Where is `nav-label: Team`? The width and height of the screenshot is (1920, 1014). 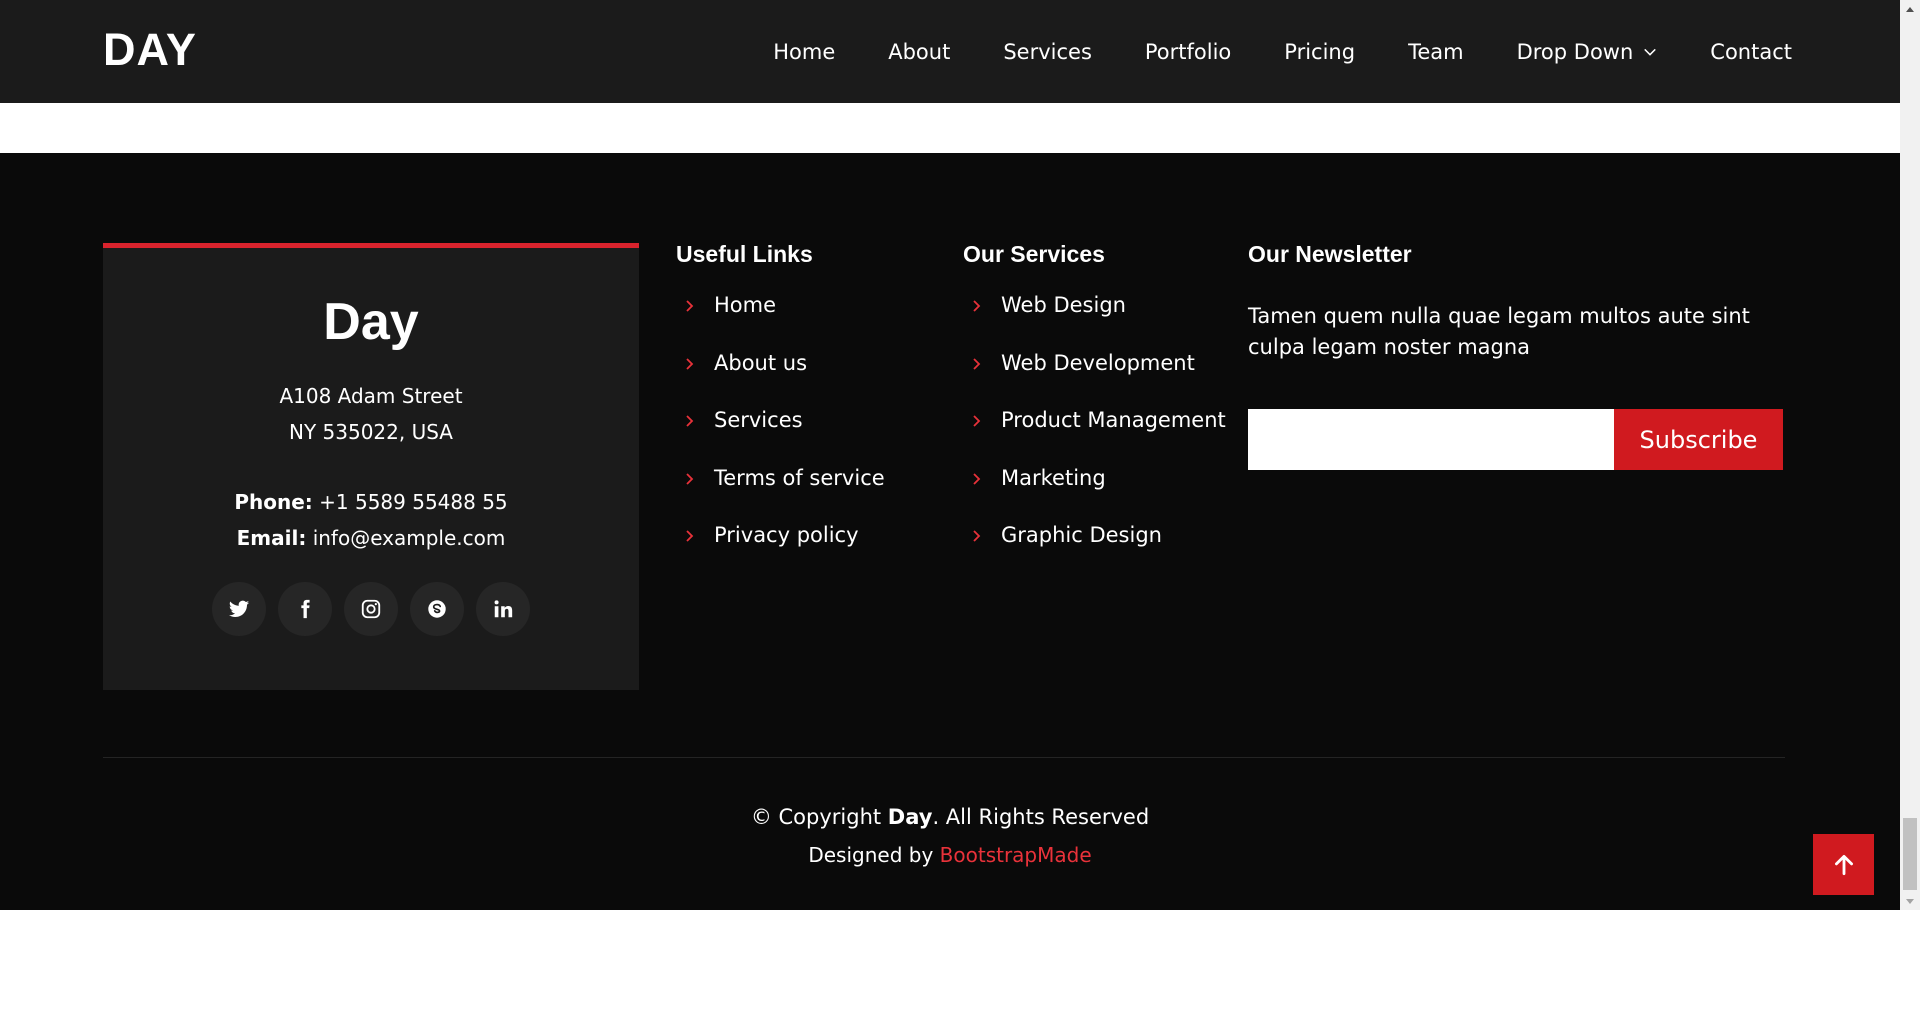 nav-label: Team is located at coordinates (1436, 51).